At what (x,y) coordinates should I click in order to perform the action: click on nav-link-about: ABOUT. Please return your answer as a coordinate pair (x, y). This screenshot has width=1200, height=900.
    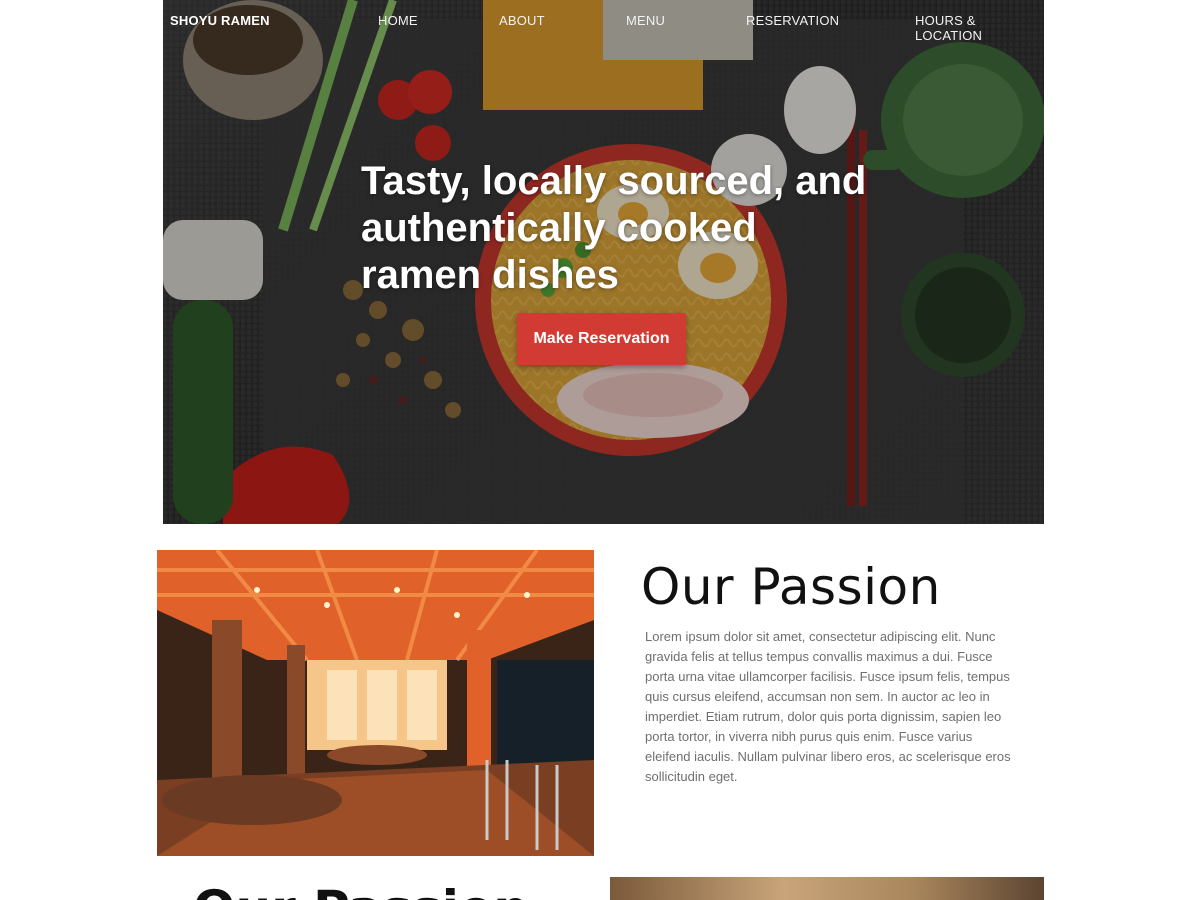
    Looking at the image, I should click on (522, 20).